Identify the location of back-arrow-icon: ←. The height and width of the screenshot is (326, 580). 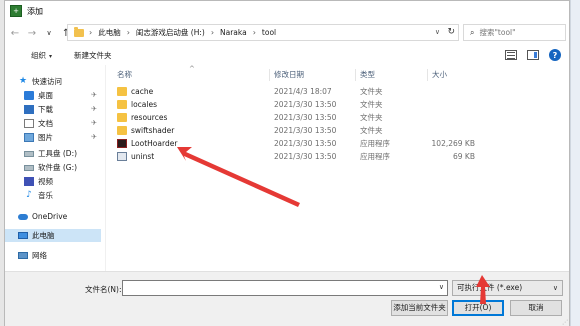
(15, 33).